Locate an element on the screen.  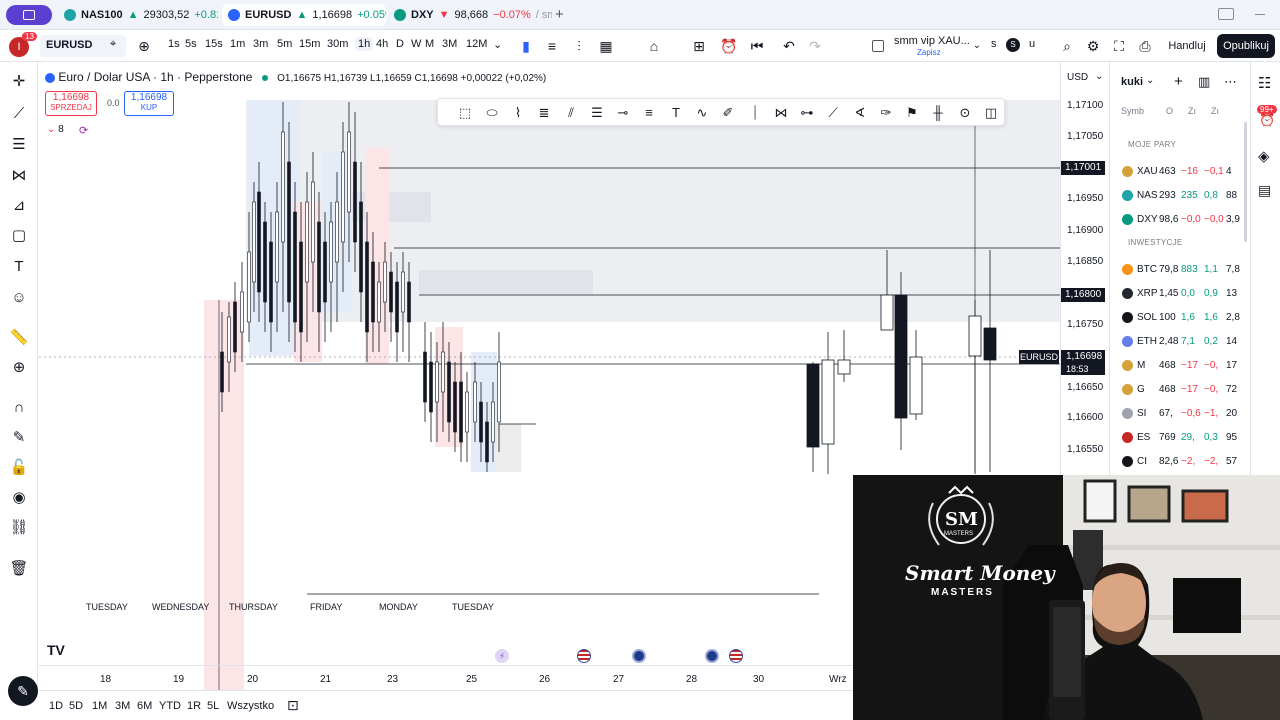
pen-icon: ✑ is located at coordinates (886, 113).